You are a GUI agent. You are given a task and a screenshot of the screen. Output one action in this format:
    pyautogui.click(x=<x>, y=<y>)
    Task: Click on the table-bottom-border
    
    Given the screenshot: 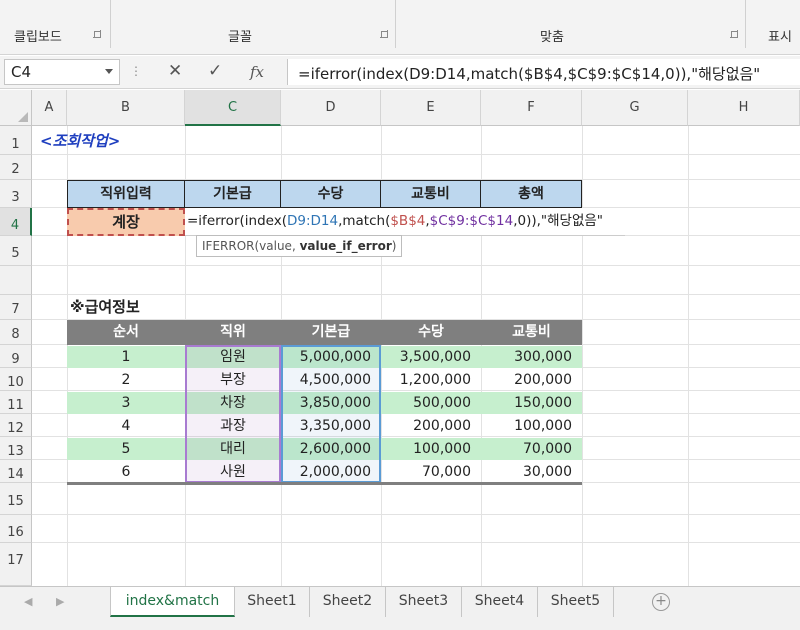 What is the action you would take?
    pyautogui.click(x=324, y=483)
    